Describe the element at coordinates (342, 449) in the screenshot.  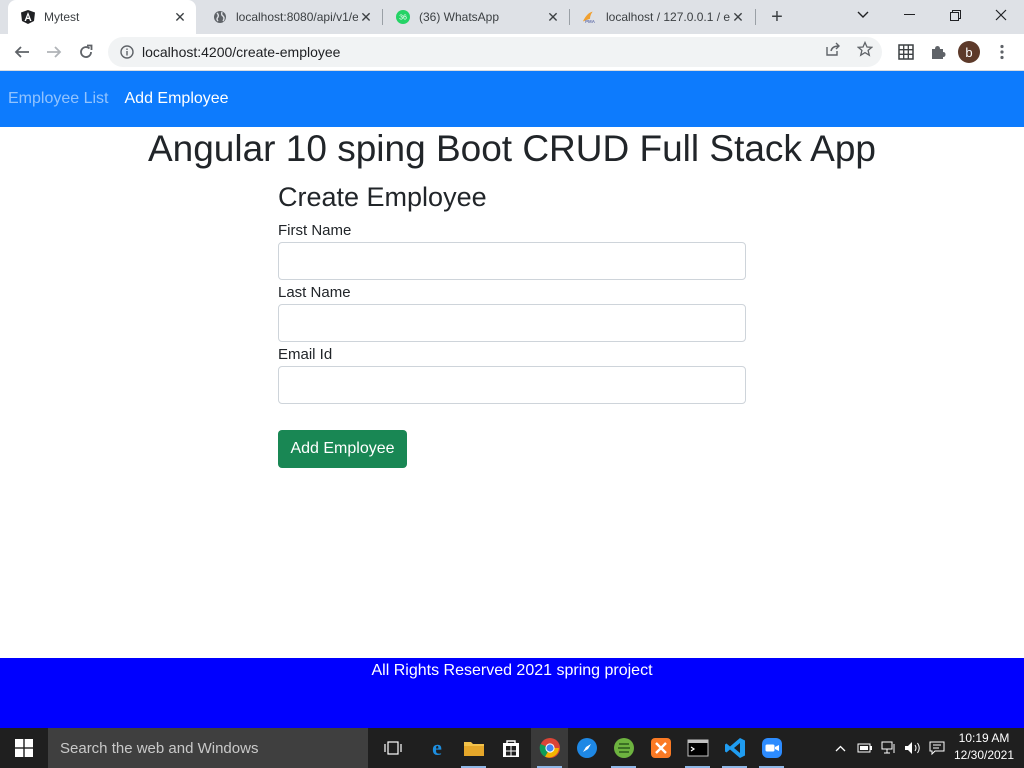
I see `add-employee-button: Add Employee` at that location.